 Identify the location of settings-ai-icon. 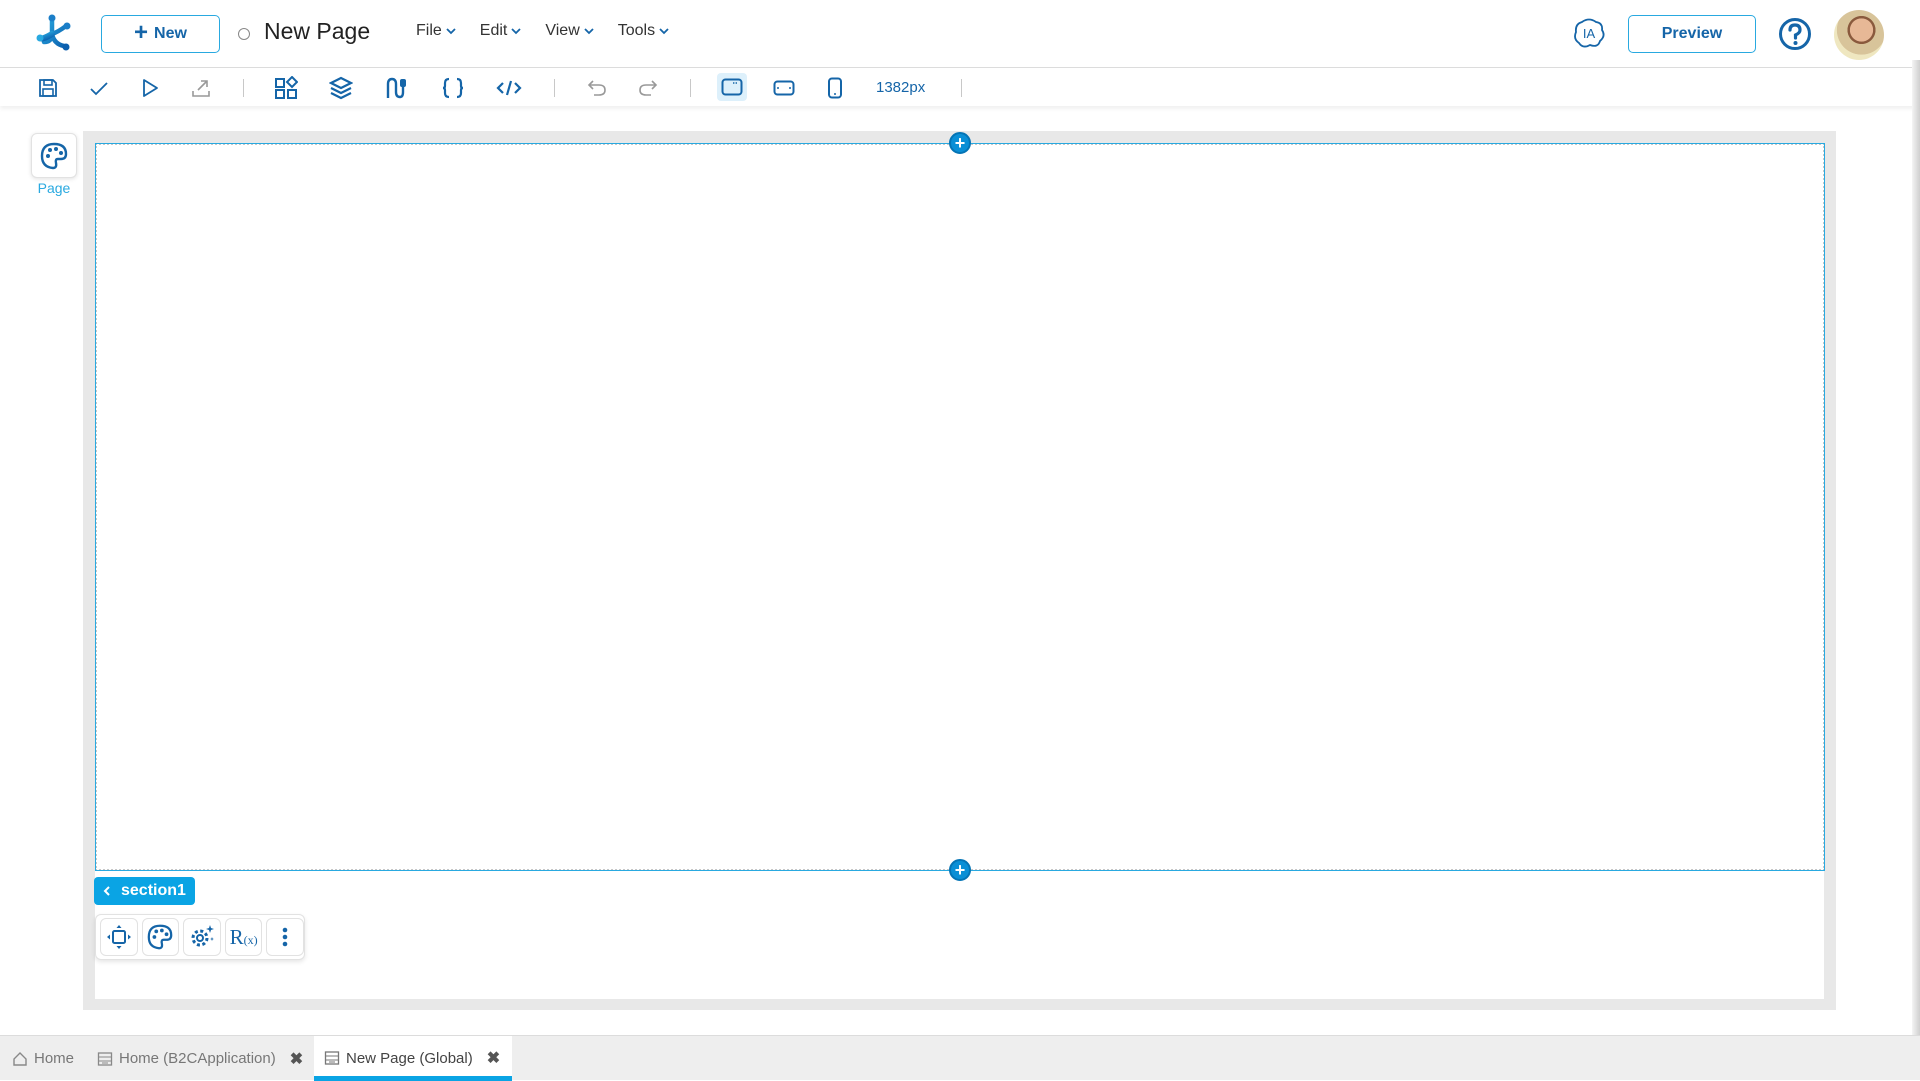
(202, 936).